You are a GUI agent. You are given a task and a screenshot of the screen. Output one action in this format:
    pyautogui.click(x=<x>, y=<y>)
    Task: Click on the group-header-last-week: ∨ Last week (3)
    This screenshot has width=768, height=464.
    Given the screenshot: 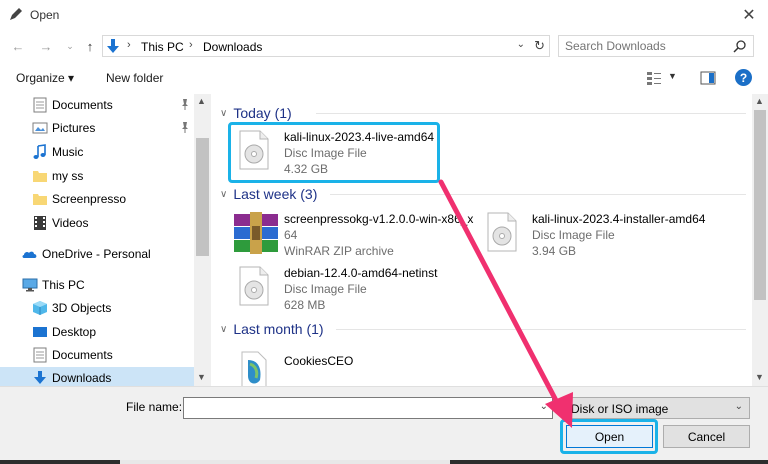 What is the action you would take?
    pyautogui.click(x=268, y=194)
    